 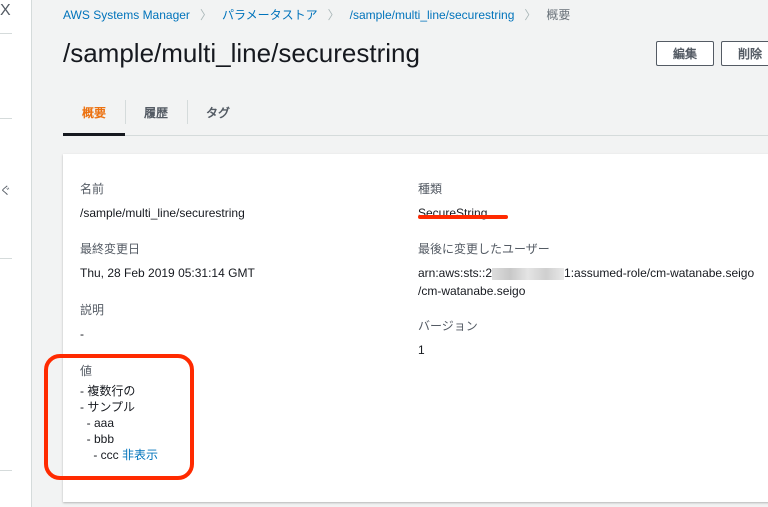 What do you see at coordinates (94, 115) in the screenshot?
I see `tab-overview: 概要` at bounding box center [94, 115].